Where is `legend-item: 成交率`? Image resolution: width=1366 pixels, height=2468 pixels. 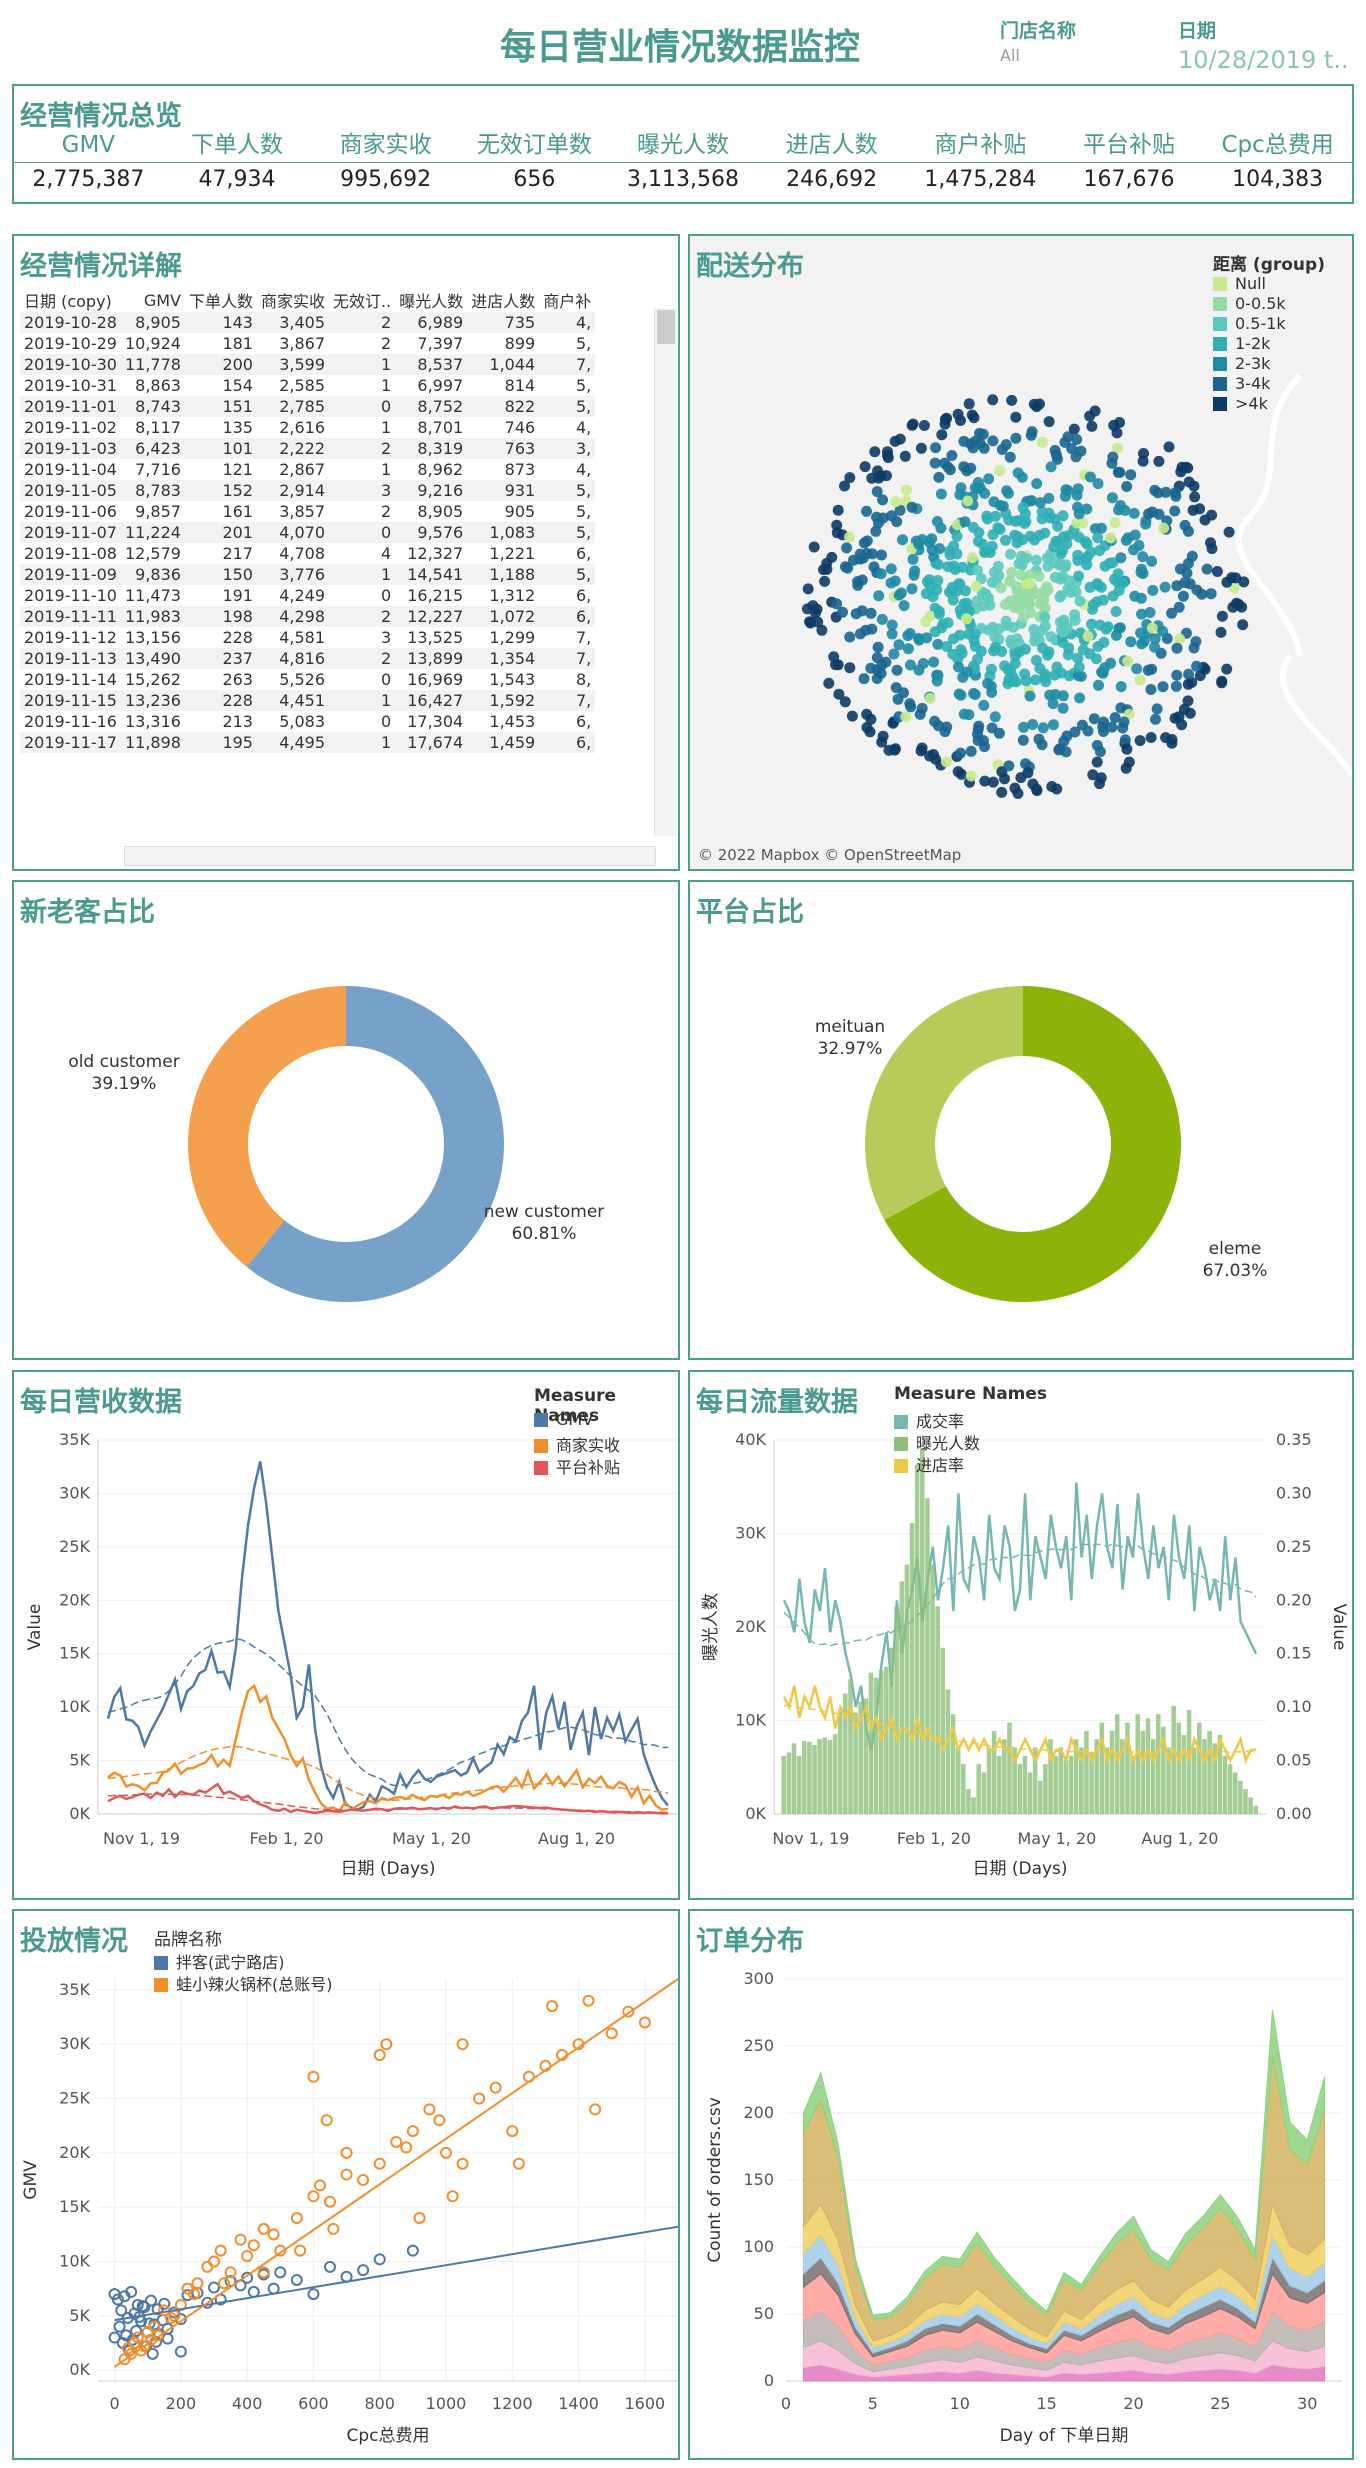
legend-item: 成交率 is located at coordinates (937, 1419).